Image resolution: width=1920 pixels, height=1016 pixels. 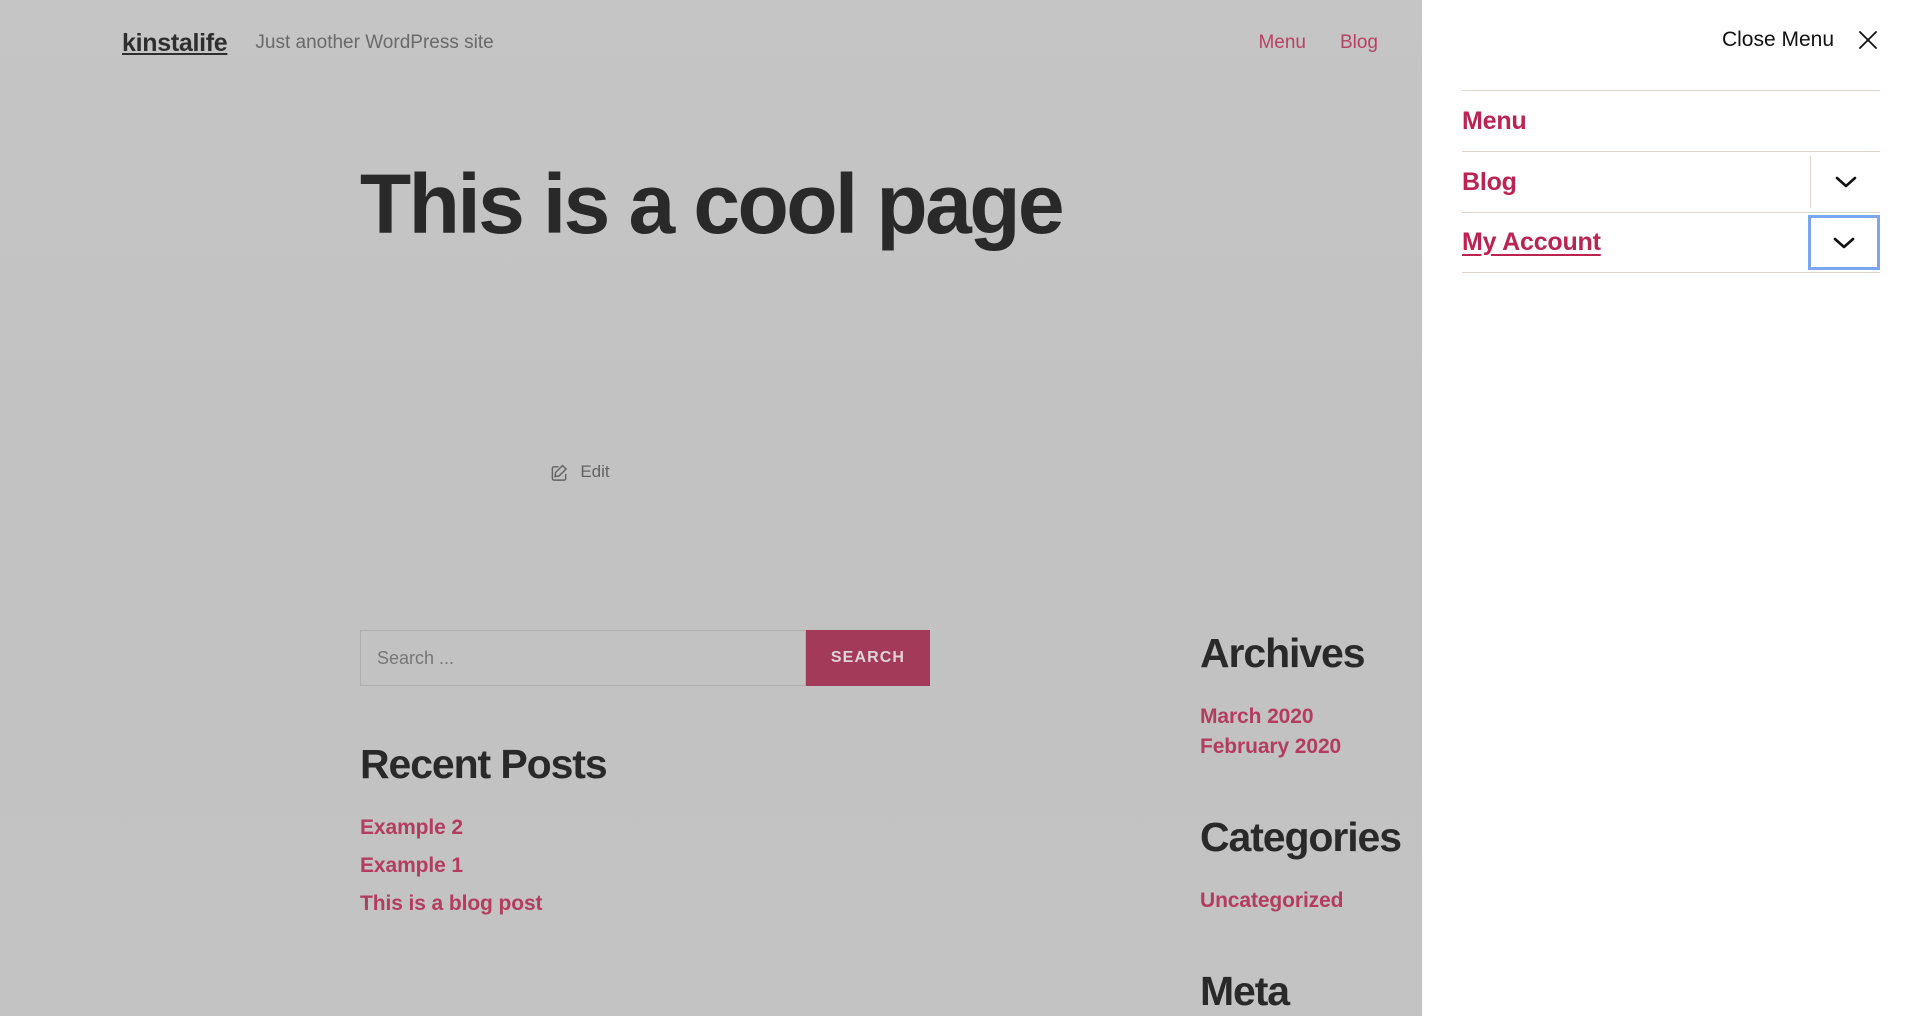 What do you see at coordinates (711, 472) in the screenshot?
I see `edit-row: Edit` at bounding box center [711, 472].